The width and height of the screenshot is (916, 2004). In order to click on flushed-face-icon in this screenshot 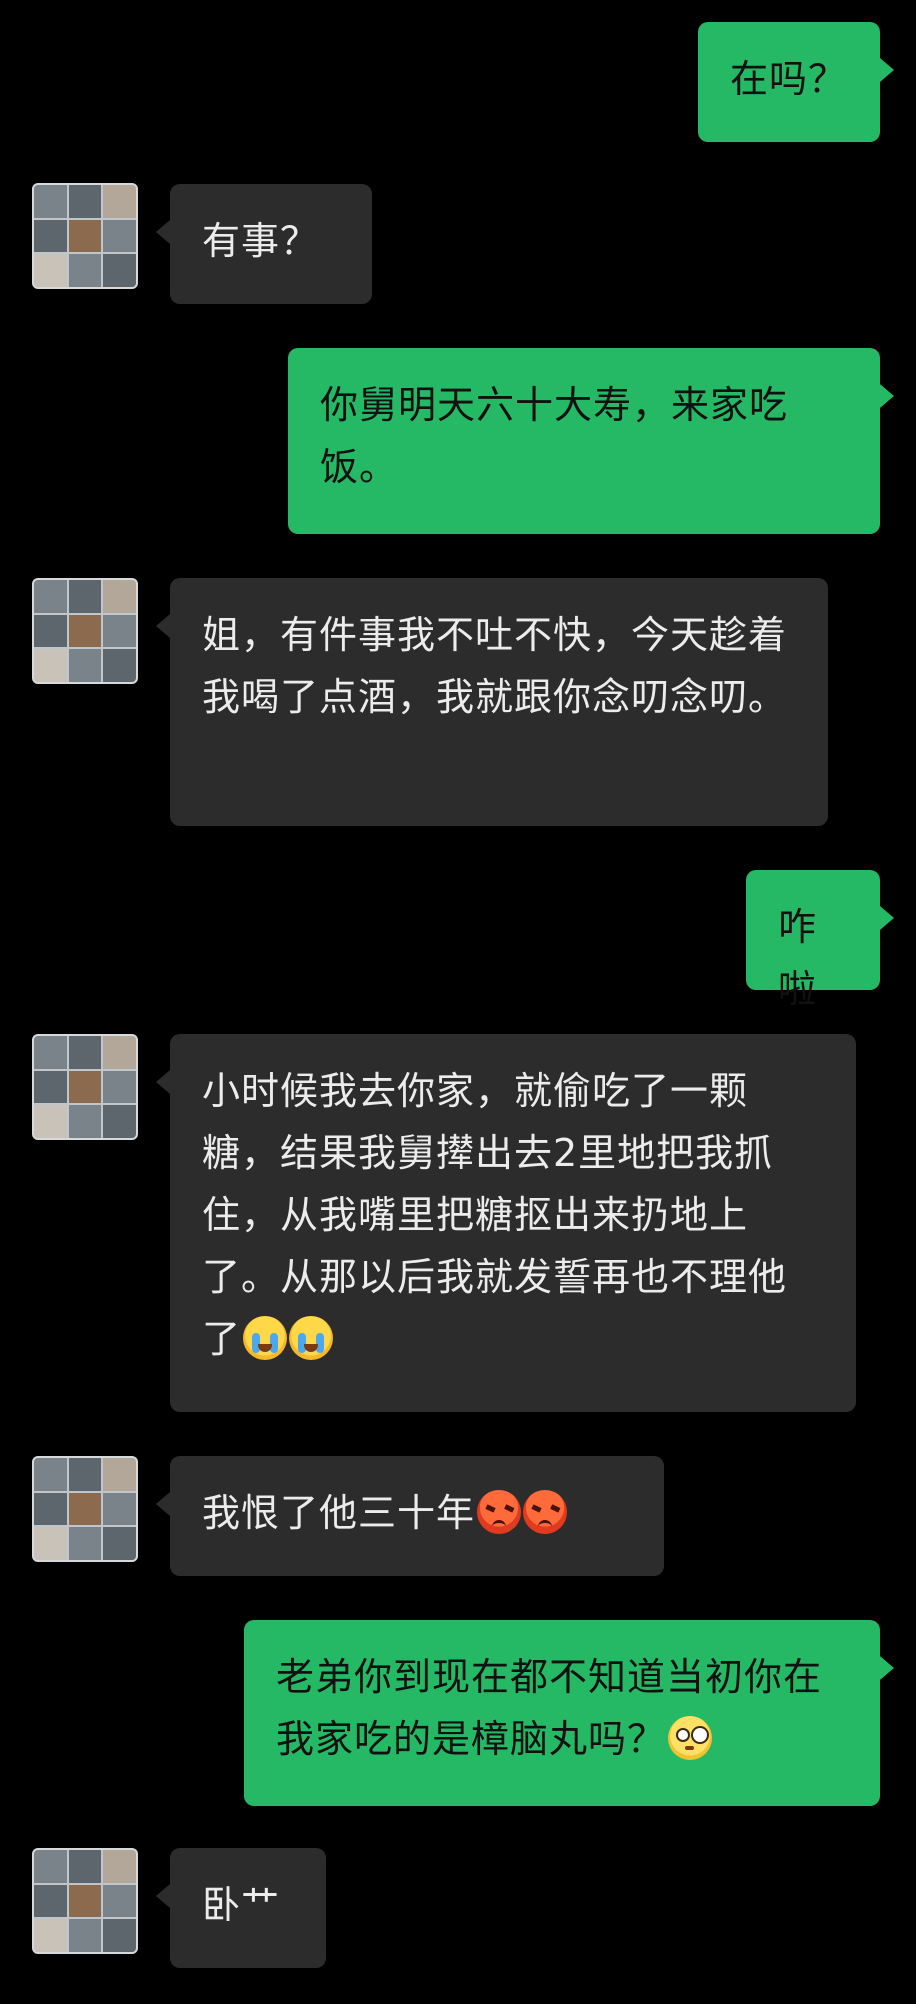, I will do `click(690, 1738)`.